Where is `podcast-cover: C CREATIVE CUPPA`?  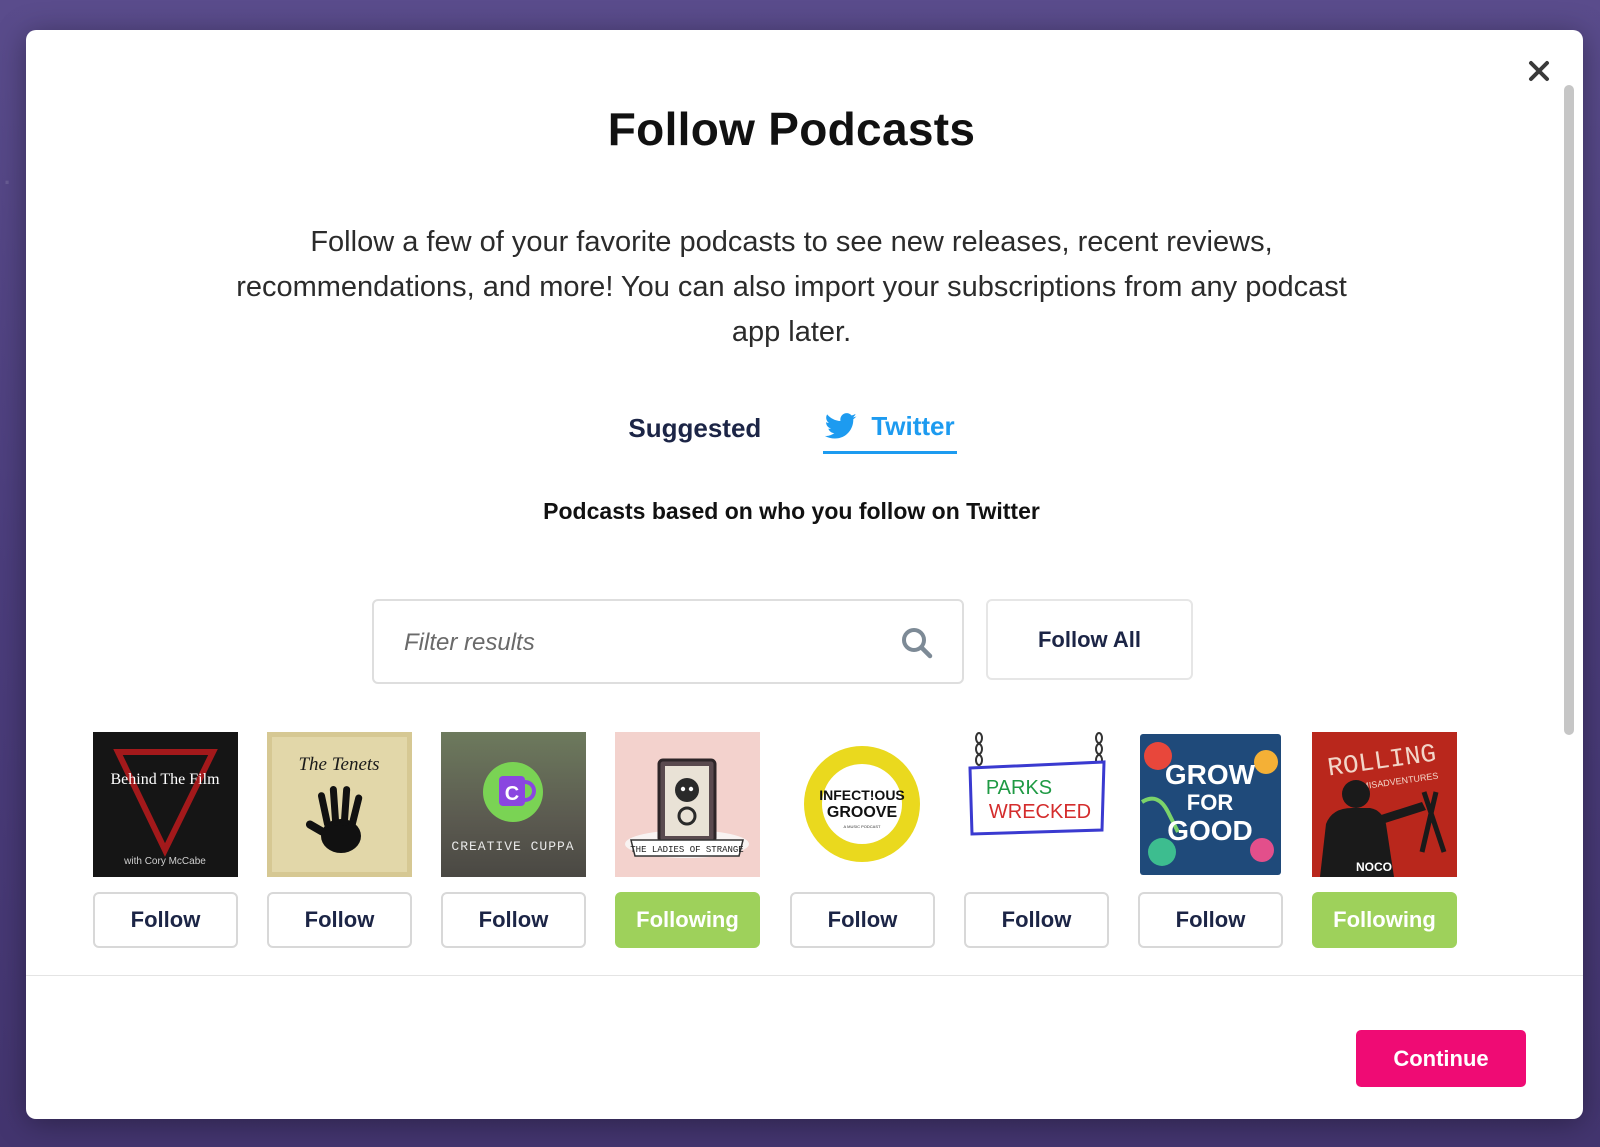
podcast-cover: C CREATIVE CUPPA is located at coordinates (513, 804).